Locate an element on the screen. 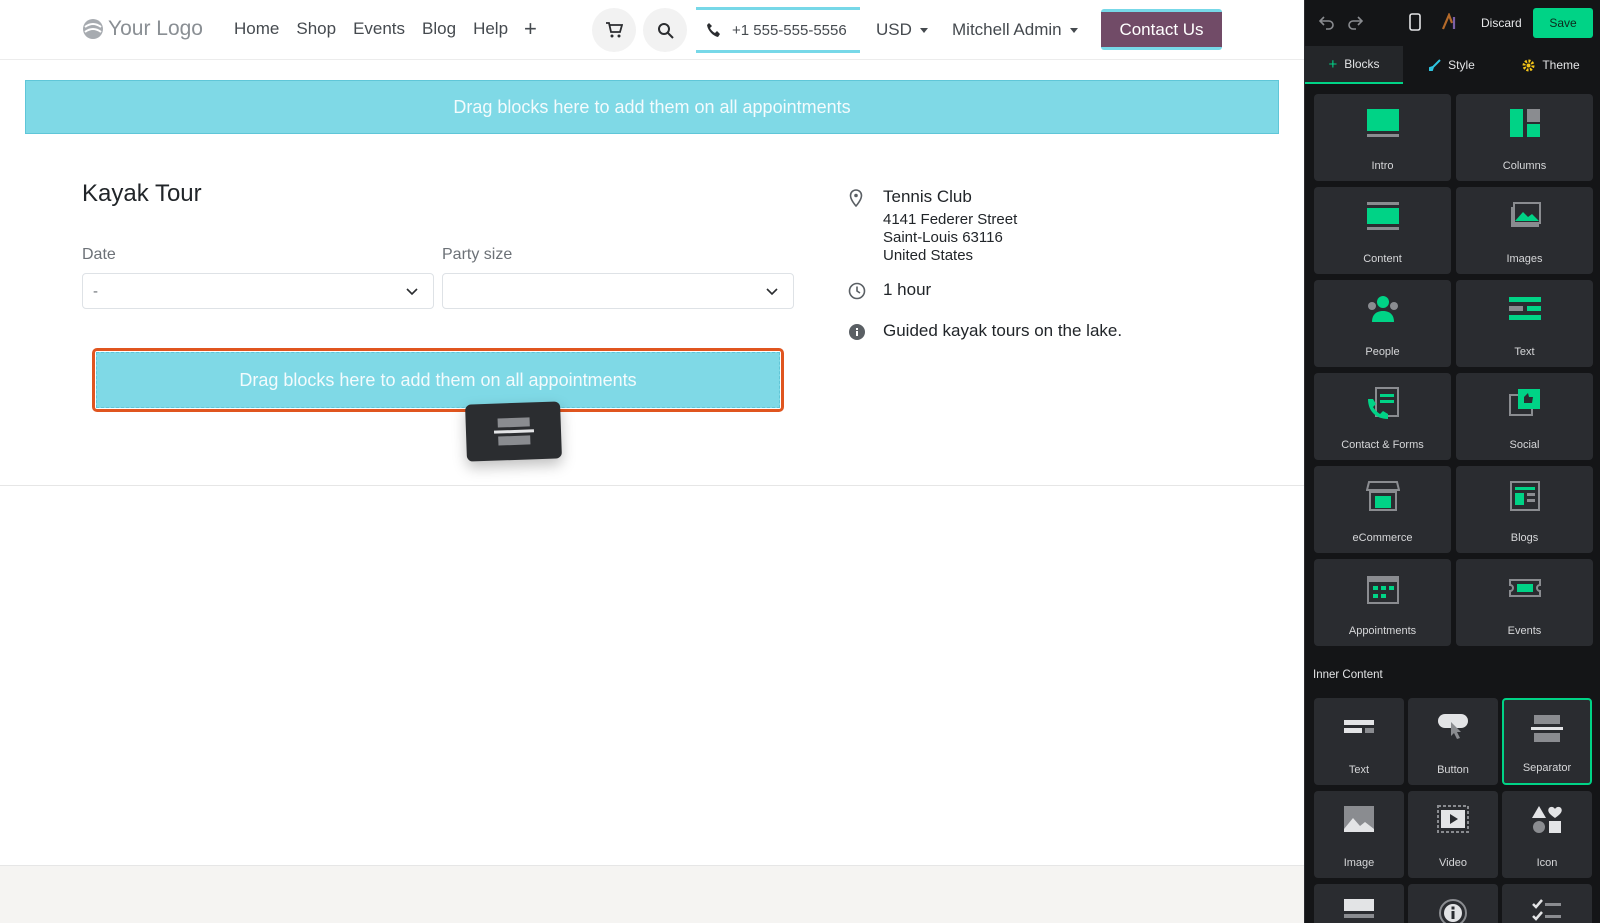 Image resolution: width=1600 pixels, height=923 pixels. description-text: Guided kayak tours on the lake. is located at coordinates (1003, 330).